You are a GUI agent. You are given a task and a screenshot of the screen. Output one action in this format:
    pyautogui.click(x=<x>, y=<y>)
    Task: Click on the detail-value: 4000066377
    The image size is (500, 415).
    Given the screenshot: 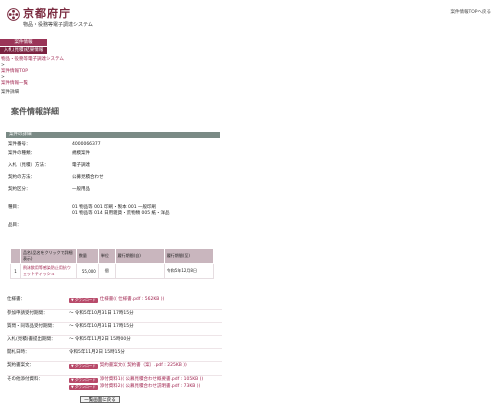 What is the action you would take?
    pyautogui.click(x=86, y=144)
    